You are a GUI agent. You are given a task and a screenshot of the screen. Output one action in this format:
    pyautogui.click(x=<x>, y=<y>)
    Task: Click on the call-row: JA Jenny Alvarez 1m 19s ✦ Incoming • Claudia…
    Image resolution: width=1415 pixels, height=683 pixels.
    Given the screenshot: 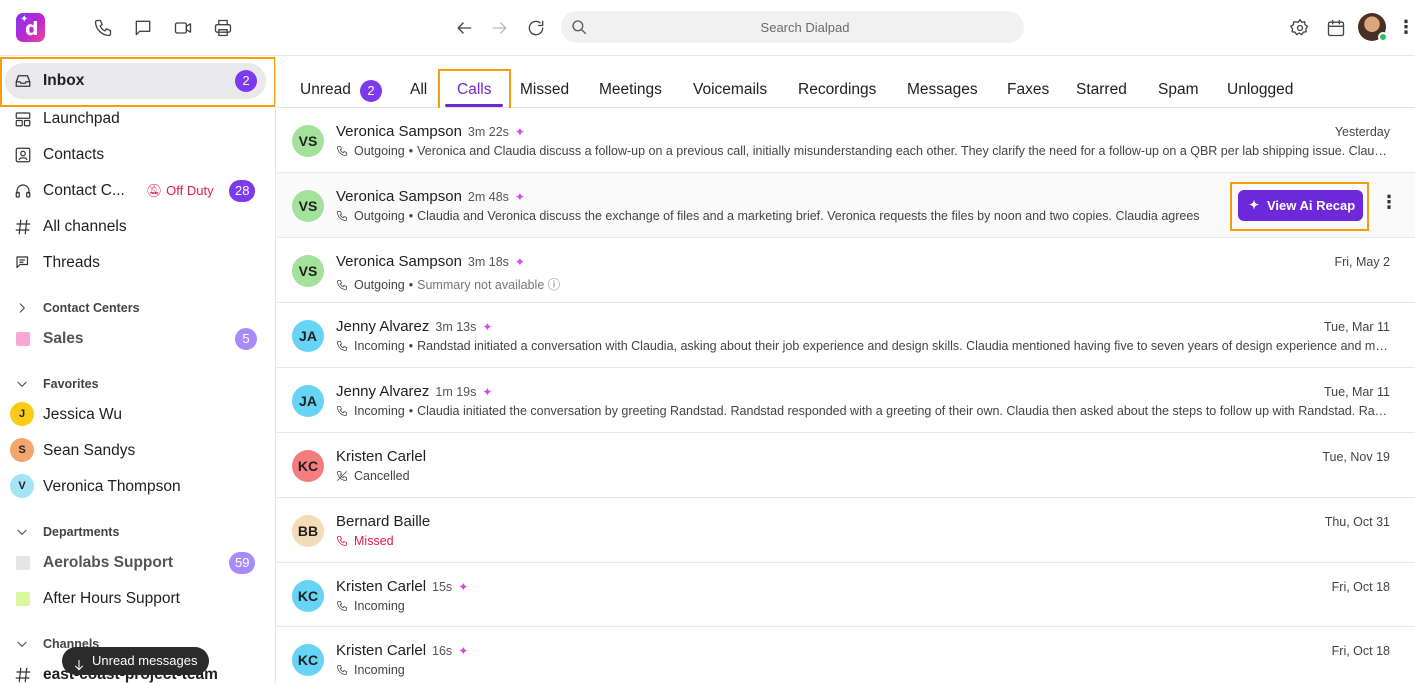 What is the action you would take?
    pyautogui.click(x=846, y=400)
    